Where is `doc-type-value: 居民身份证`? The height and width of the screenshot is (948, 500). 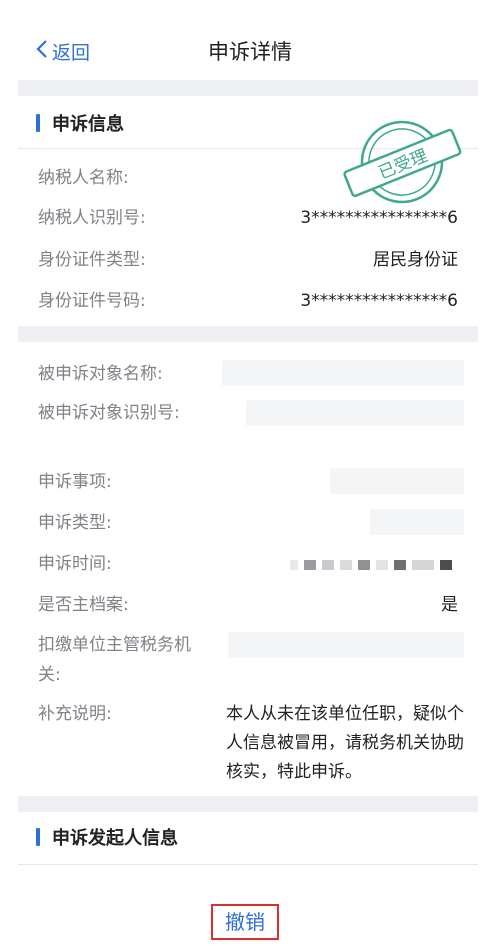
doc-type-value: 居民身份证 is located at coordinates (415, 260).